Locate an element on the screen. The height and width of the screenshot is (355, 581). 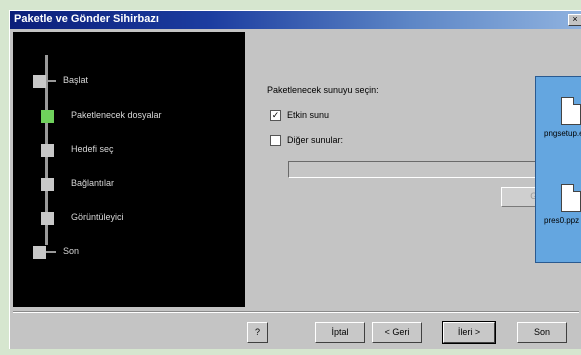
step-label: Paketlenecek dosyalar is located at coordinates (116, 115).